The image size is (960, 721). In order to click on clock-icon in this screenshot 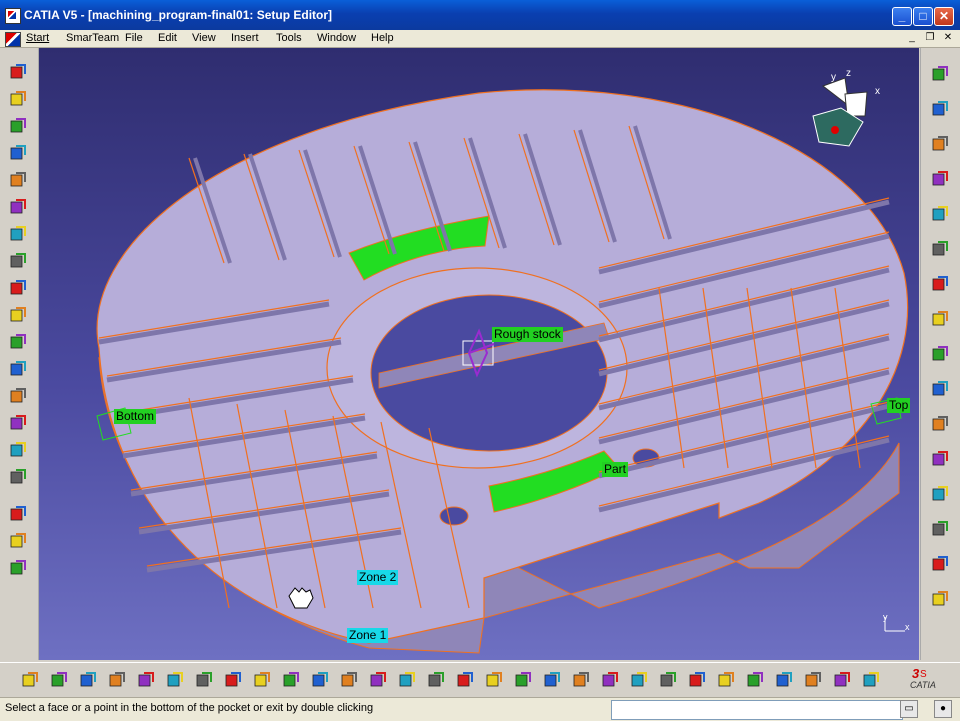, I will do `click(697, 680)`.